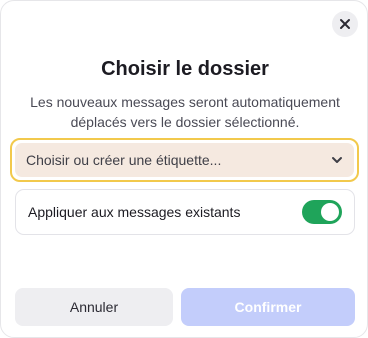 Image resolution: width=368 pixels, height=338 pixels. Describe the element at coordinates (94, 307) in the screenshot. I see `cancel-button: Annuler` at that location.